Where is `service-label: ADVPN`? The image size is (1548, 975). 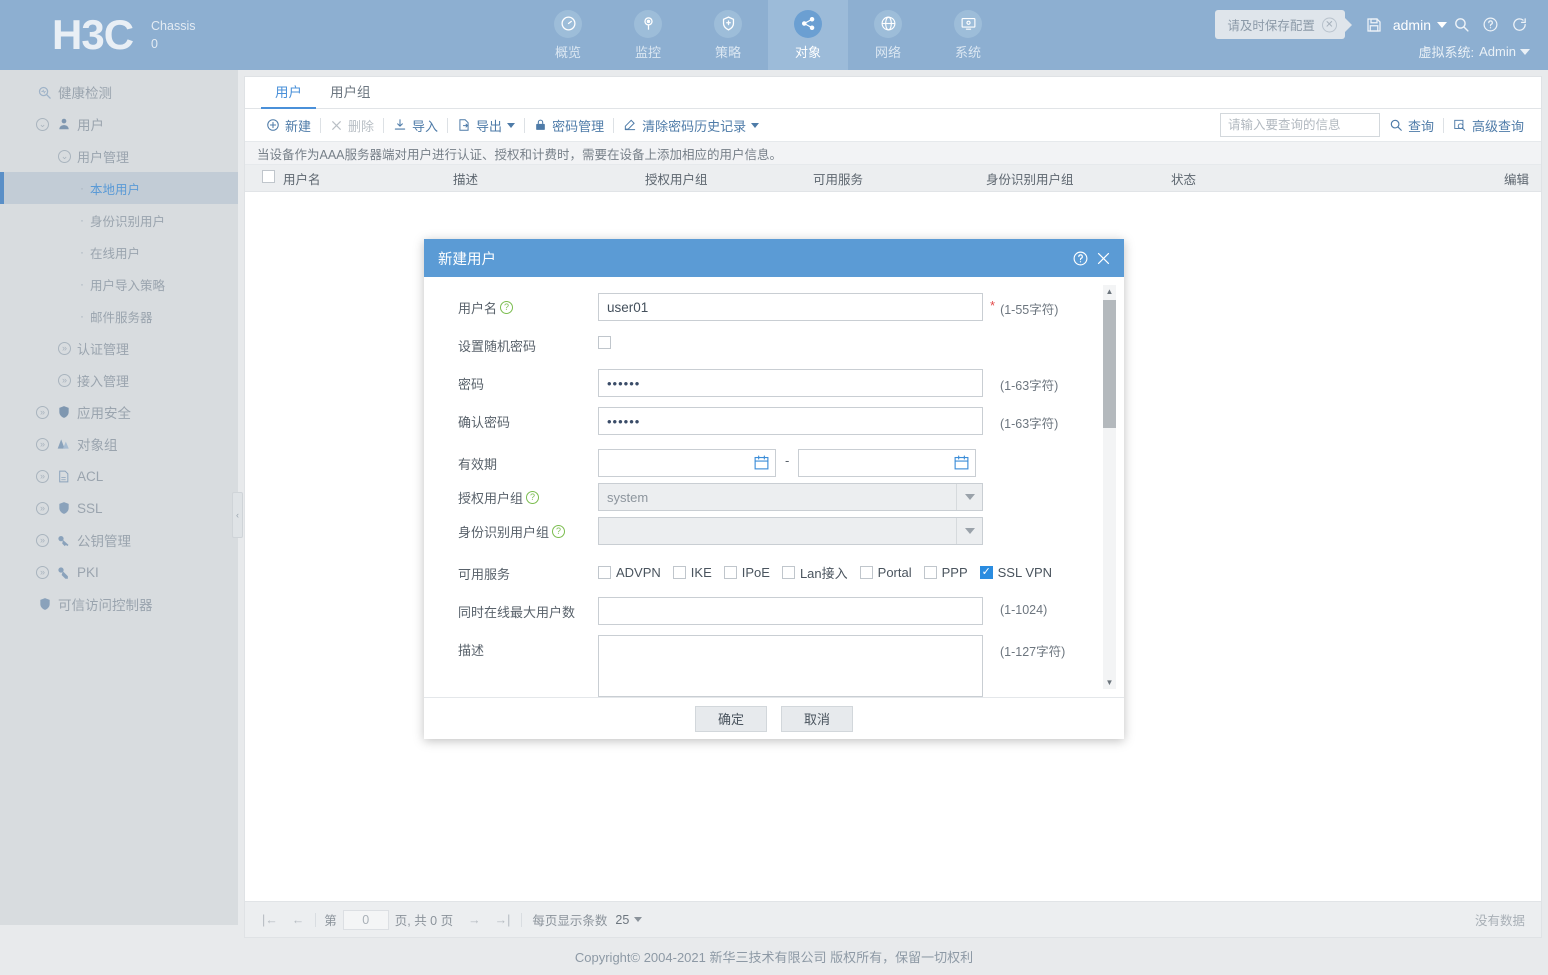 service-label: ADVPN is located at coordinates (638, 572).